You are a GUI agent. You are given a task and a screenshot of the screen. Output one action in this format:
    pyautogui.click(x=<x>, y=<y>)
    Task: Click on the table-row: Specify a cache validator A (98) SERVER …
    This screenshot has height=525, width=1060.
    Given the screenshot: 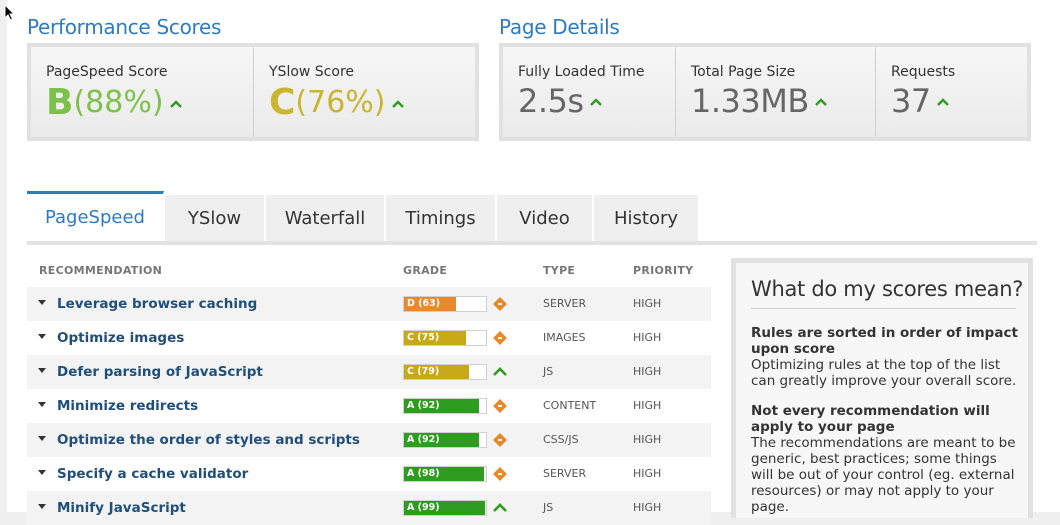 What is the action you would take?
    pyautogui.click(x=369, y=474)
    